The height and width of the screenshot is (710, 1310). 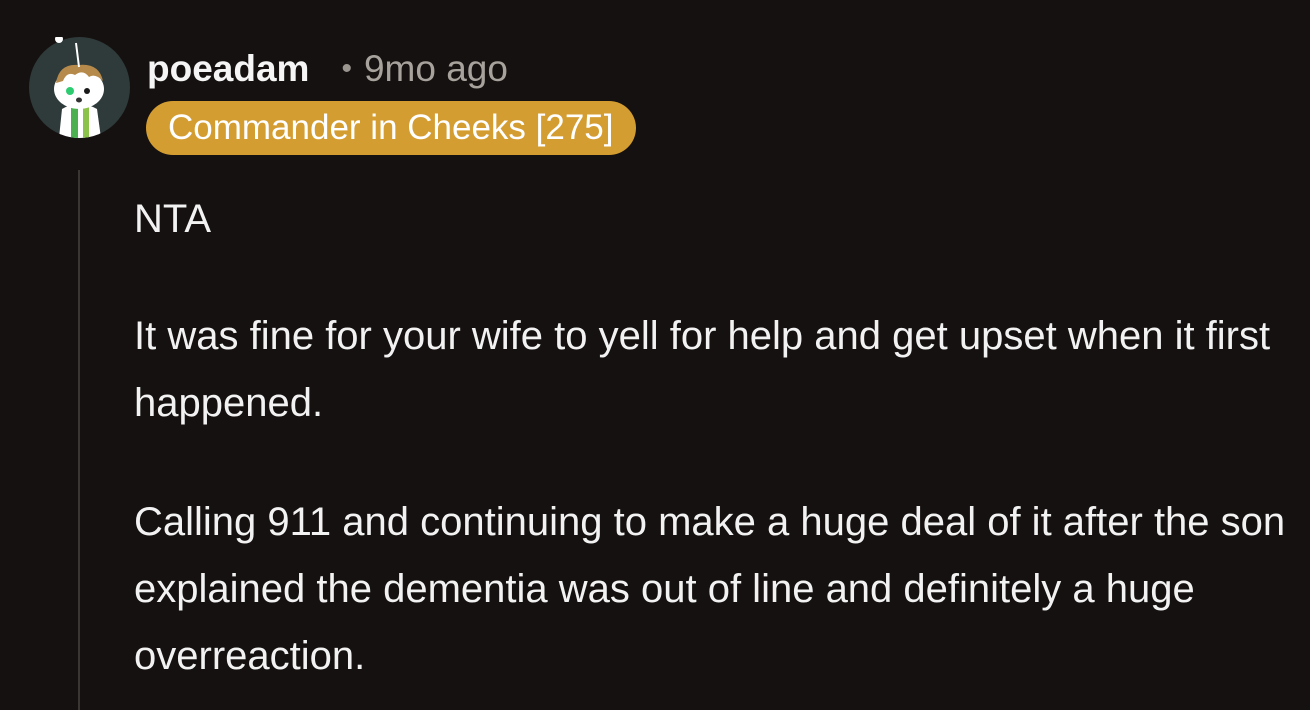 What do you see at coordinates (327, 69) in the screenshot?
I see `comment-meta: poeadam • 9mo ago` at bounding box center [327, 69].